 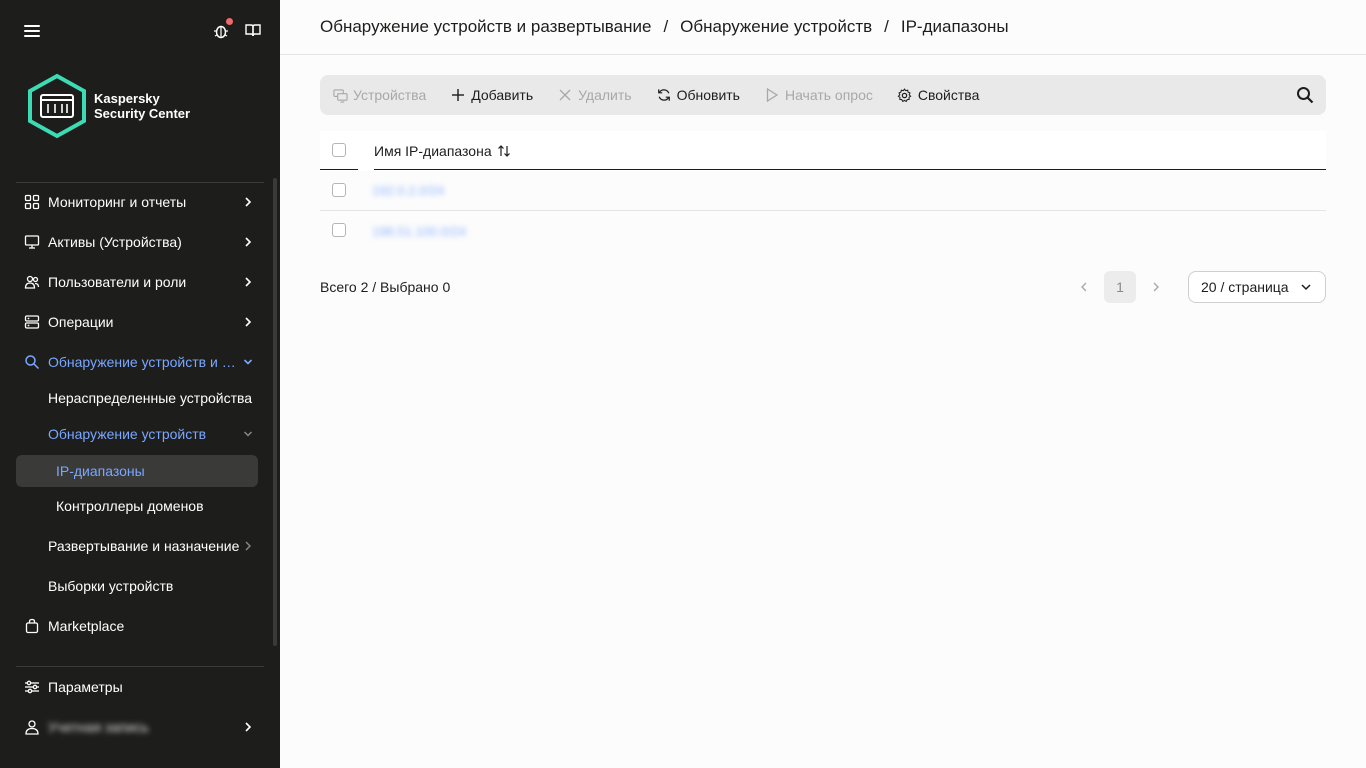 I want to click on delete-button: Удалить, so click(x=594, y=95).